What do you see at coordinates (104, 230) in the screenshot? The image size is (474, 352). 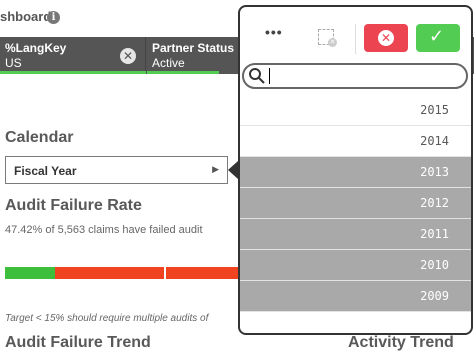 I see `audit-summary: 47.42% of 5,563 claims have failed audit` at bounding box center [104, 230].